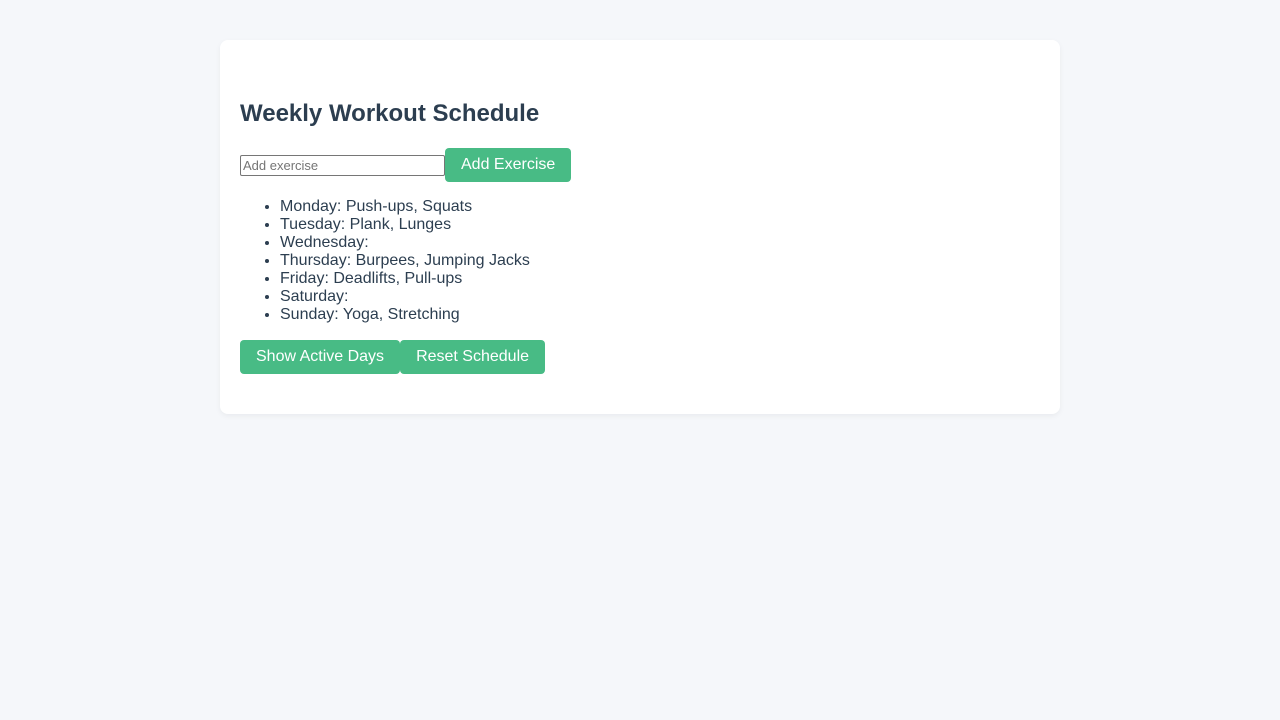  I want to click on page-title: Weekly Workout Schedule, so click(390, 113).